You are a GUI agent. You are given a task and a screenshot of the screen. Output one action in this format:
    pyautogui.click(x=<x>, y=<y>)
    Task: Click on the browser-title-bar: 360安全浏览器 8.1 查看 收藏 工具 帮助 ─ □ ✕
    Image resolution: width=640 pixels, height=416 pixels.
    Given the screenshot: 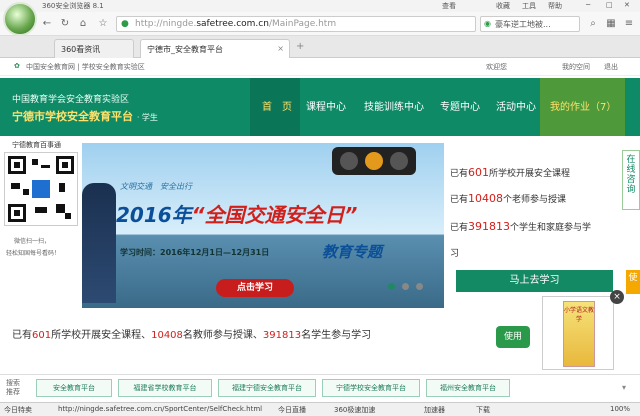 What is the action you would take?
    pyautogui.click(x=320, y=6)
    